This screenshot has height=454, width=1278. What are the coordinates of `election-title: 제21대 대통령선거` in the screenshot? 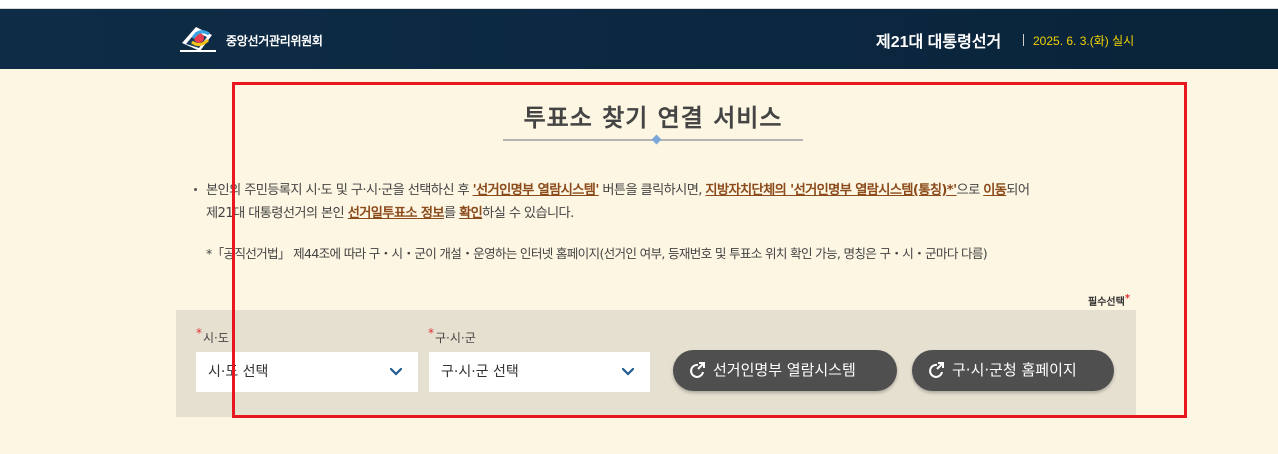 It's located at (939, 42).